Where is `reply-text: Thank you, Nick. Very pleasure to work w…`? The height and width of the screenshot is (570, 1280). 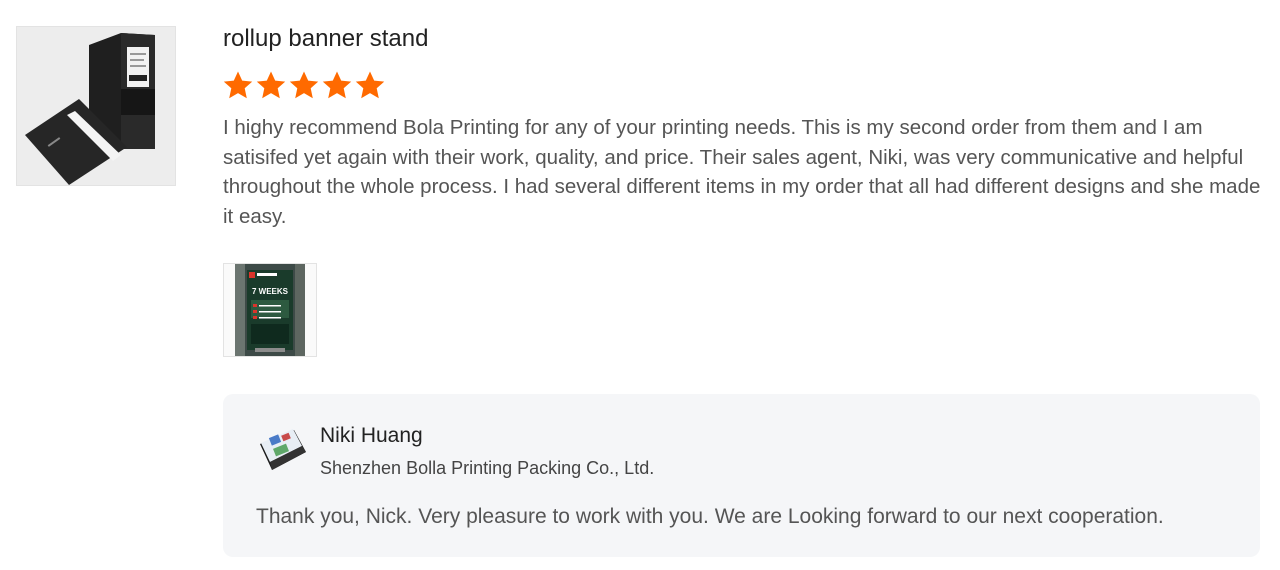 reply-text: Thank you, Nick. Very pleasure to work w… is located at coordinates (710, 516).